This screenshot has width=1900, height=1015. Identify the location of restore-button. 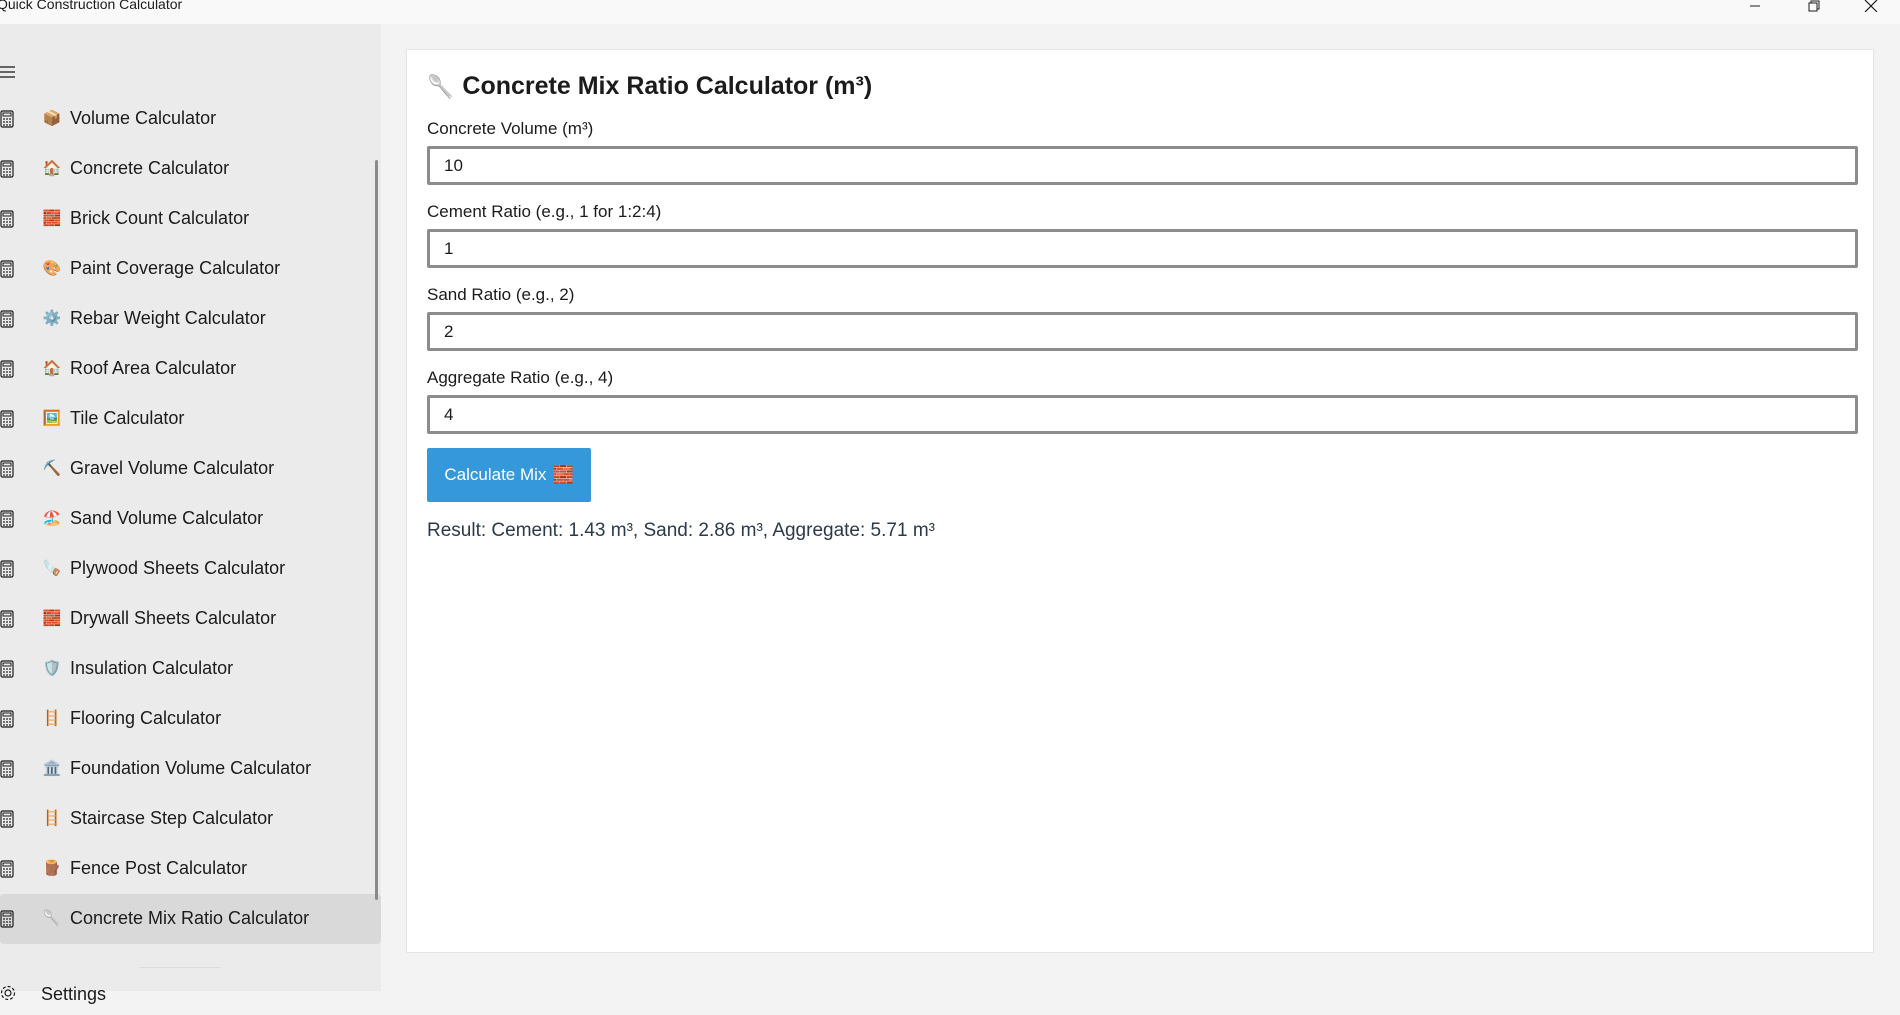
(1814, 12).